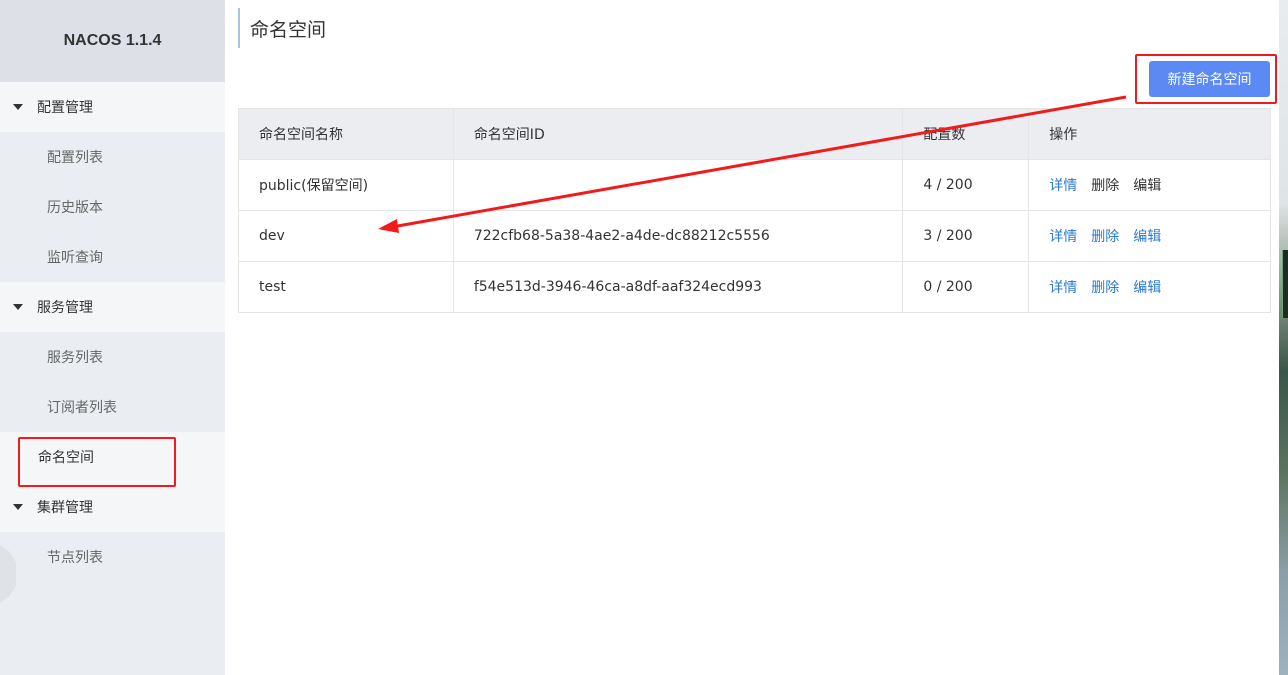 This screenshot has width=1288, height=675. Describe the element at coordinates (752, 164) in the screenshot. I see `annotation-arrow` at that location.